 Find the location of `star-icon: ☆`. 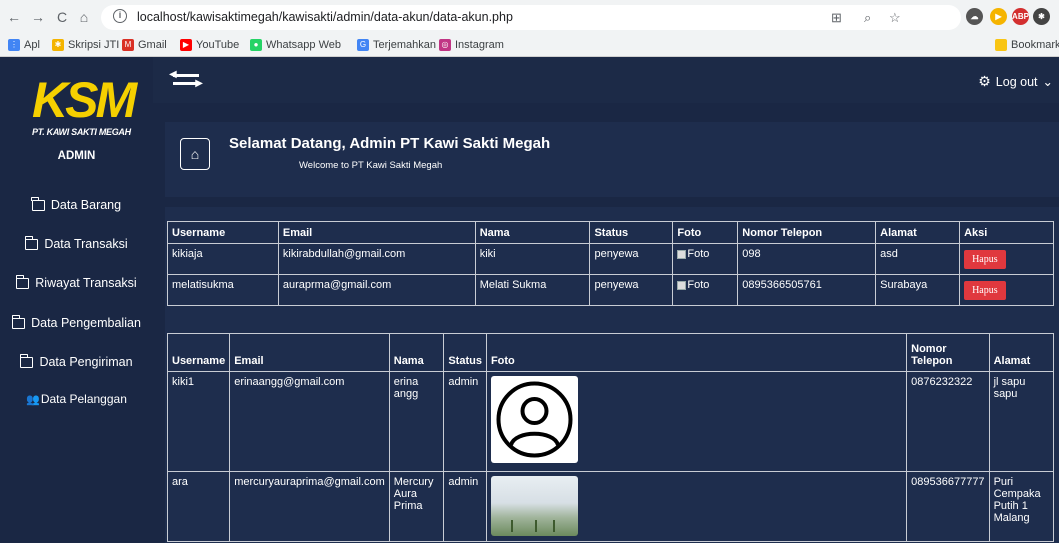

star-icon: ☆ is located at coordinates (895, 18).